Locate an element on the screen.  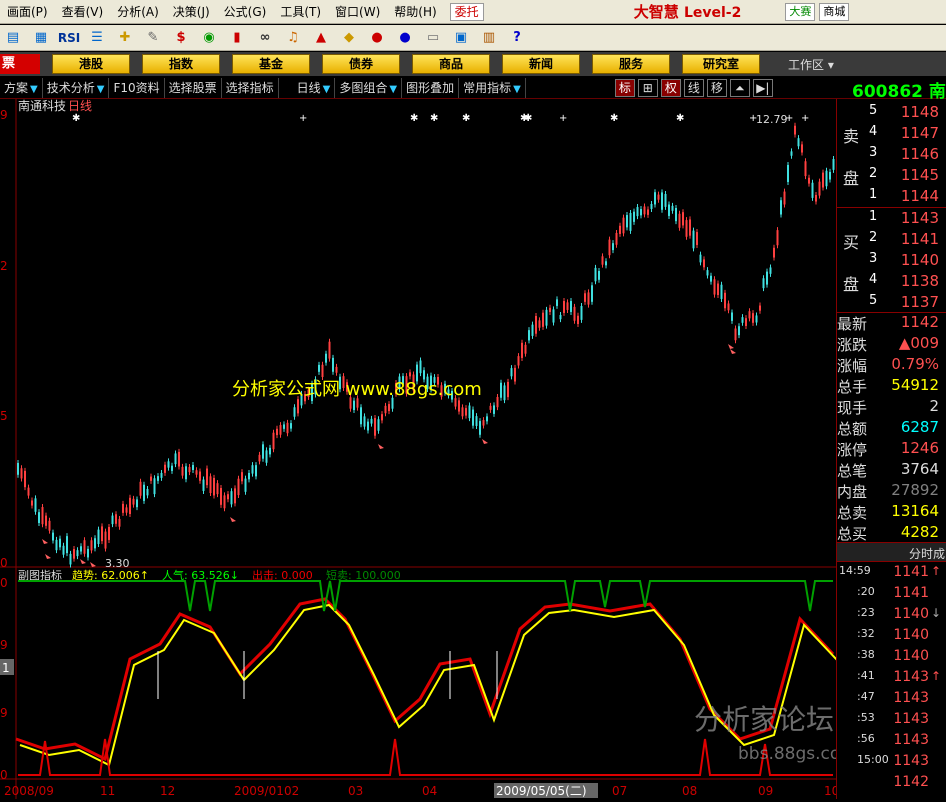
sell-level-row: 1 1144 is located at coordinates (891, 197).